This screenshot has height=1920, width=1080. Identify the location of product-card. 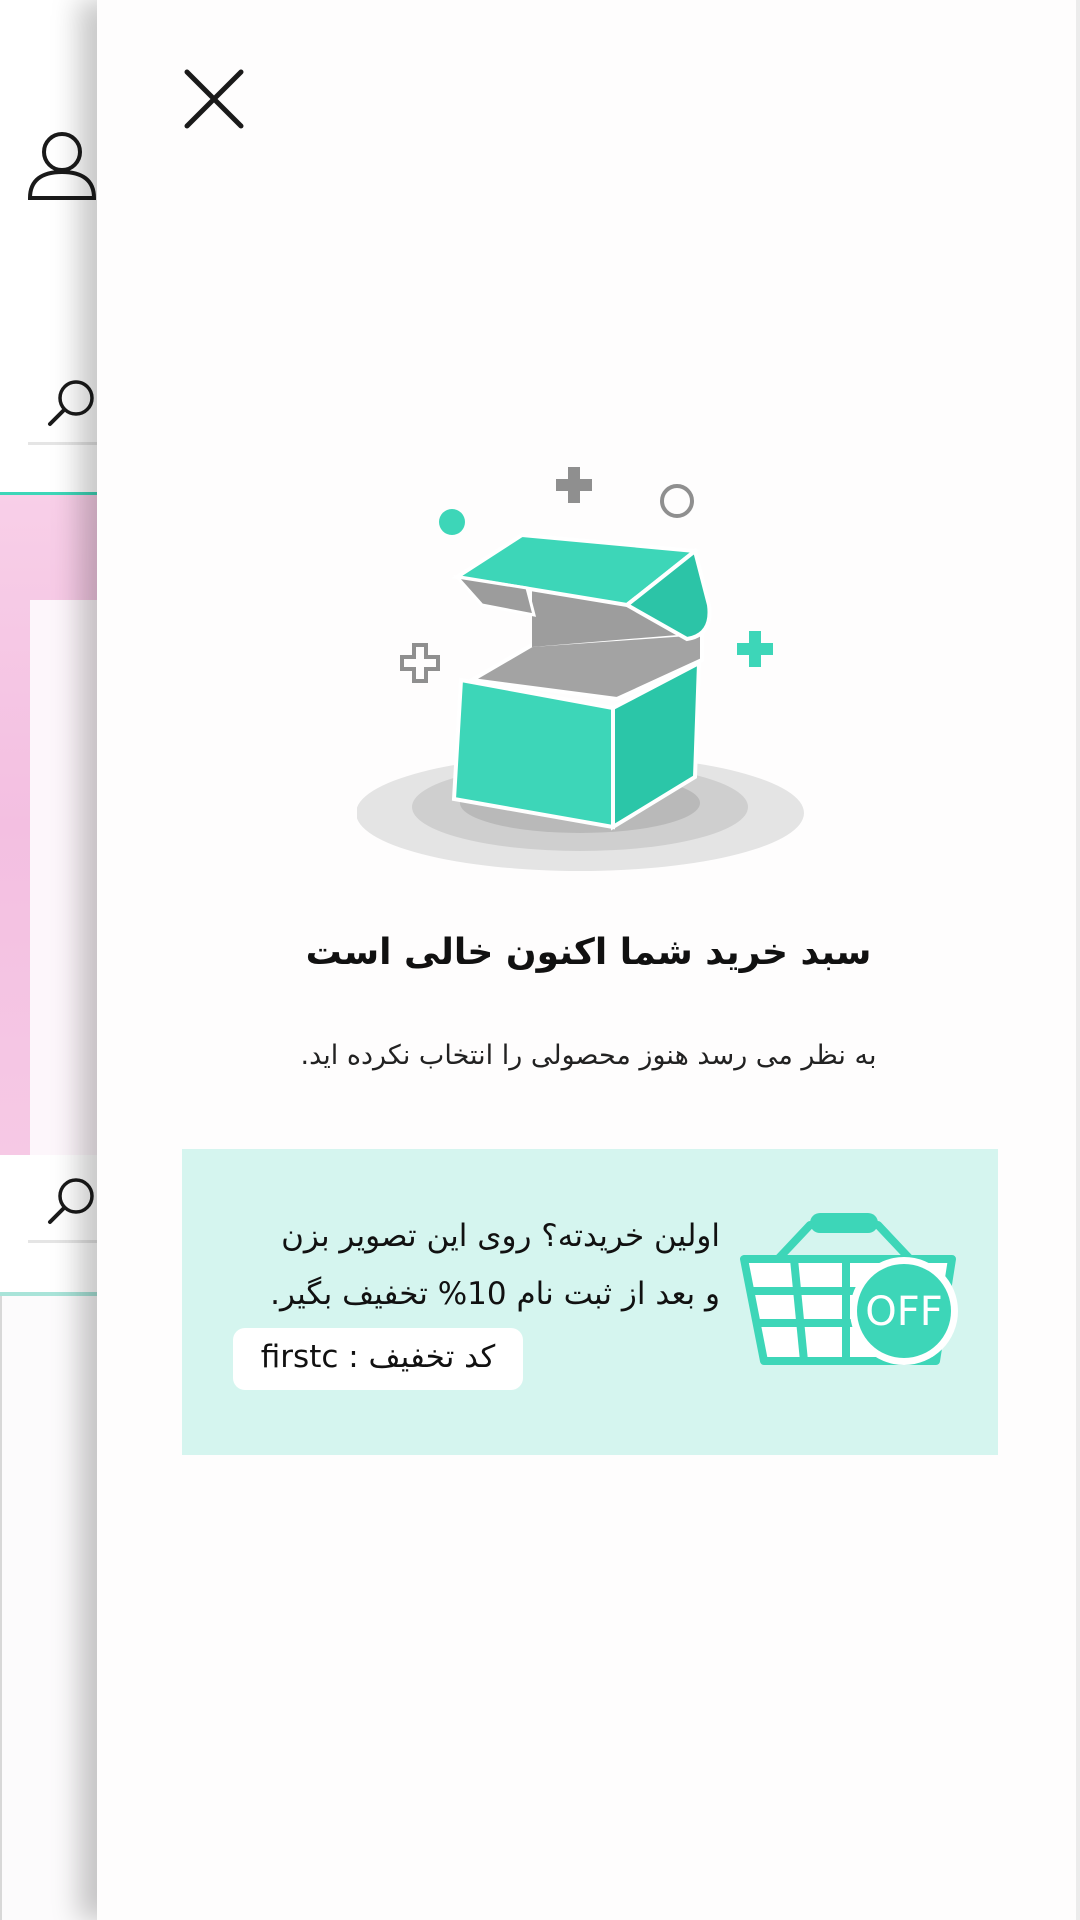
(56, 1608).